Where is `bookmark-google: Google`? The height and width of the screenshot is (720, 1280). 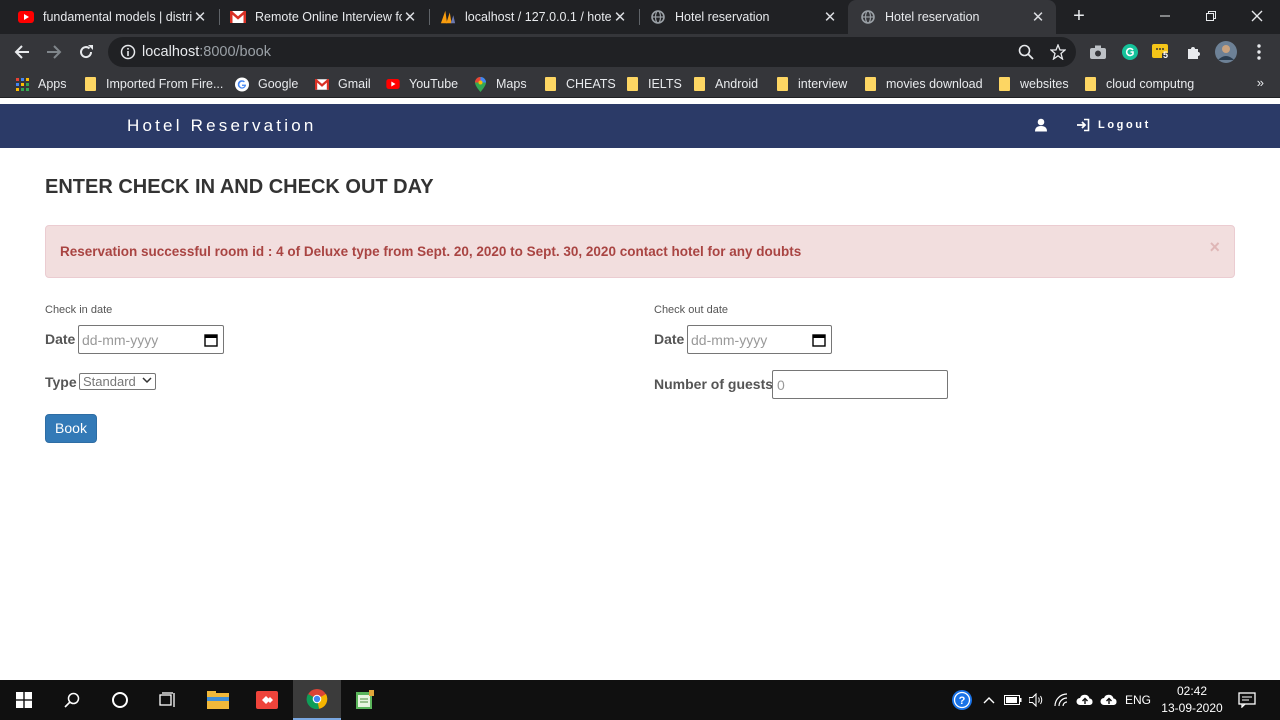
bookmark-google: Google is located at coordinates (266, 84).